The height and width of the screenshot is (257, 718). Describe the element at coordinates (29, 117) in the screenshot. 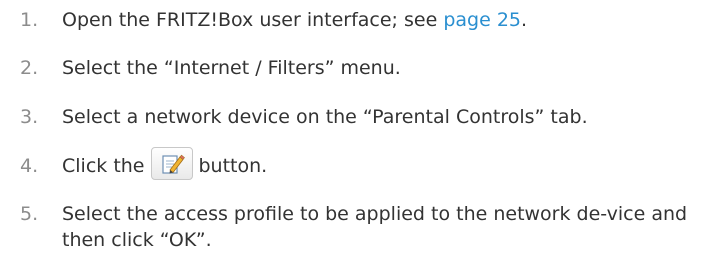

I see `step-number: 3.` at that location.